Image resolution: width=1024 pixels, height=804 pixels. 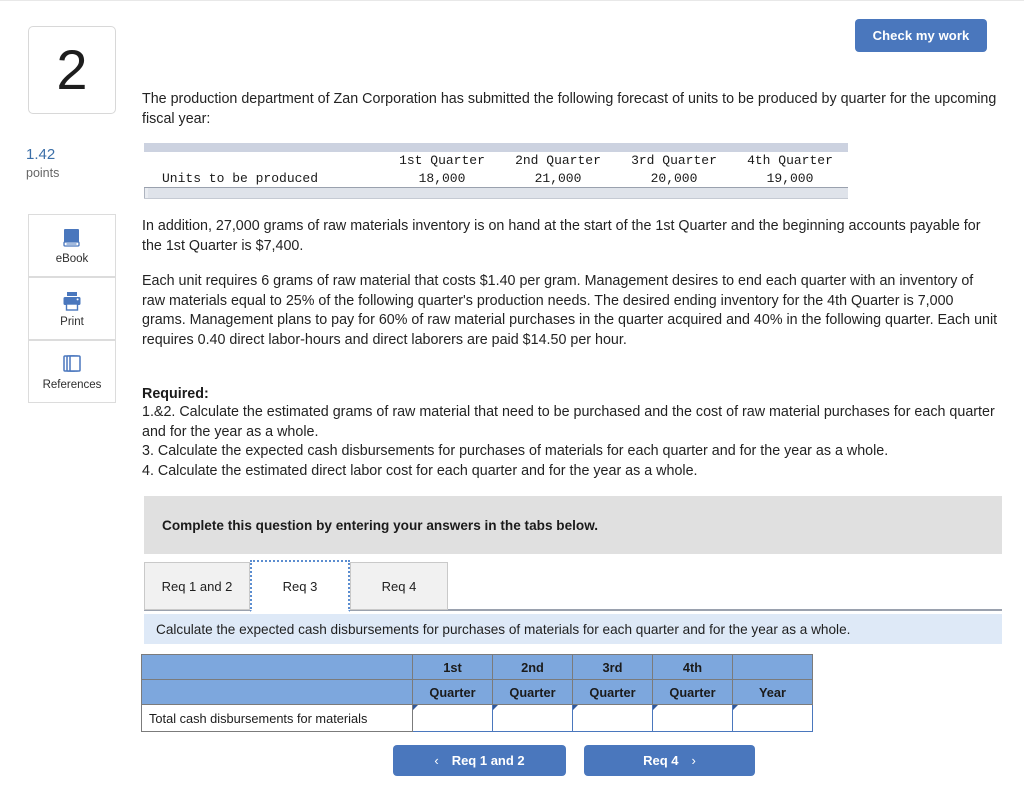 I want to click on next-req-label: Req 4, so click(x=661, y=760).